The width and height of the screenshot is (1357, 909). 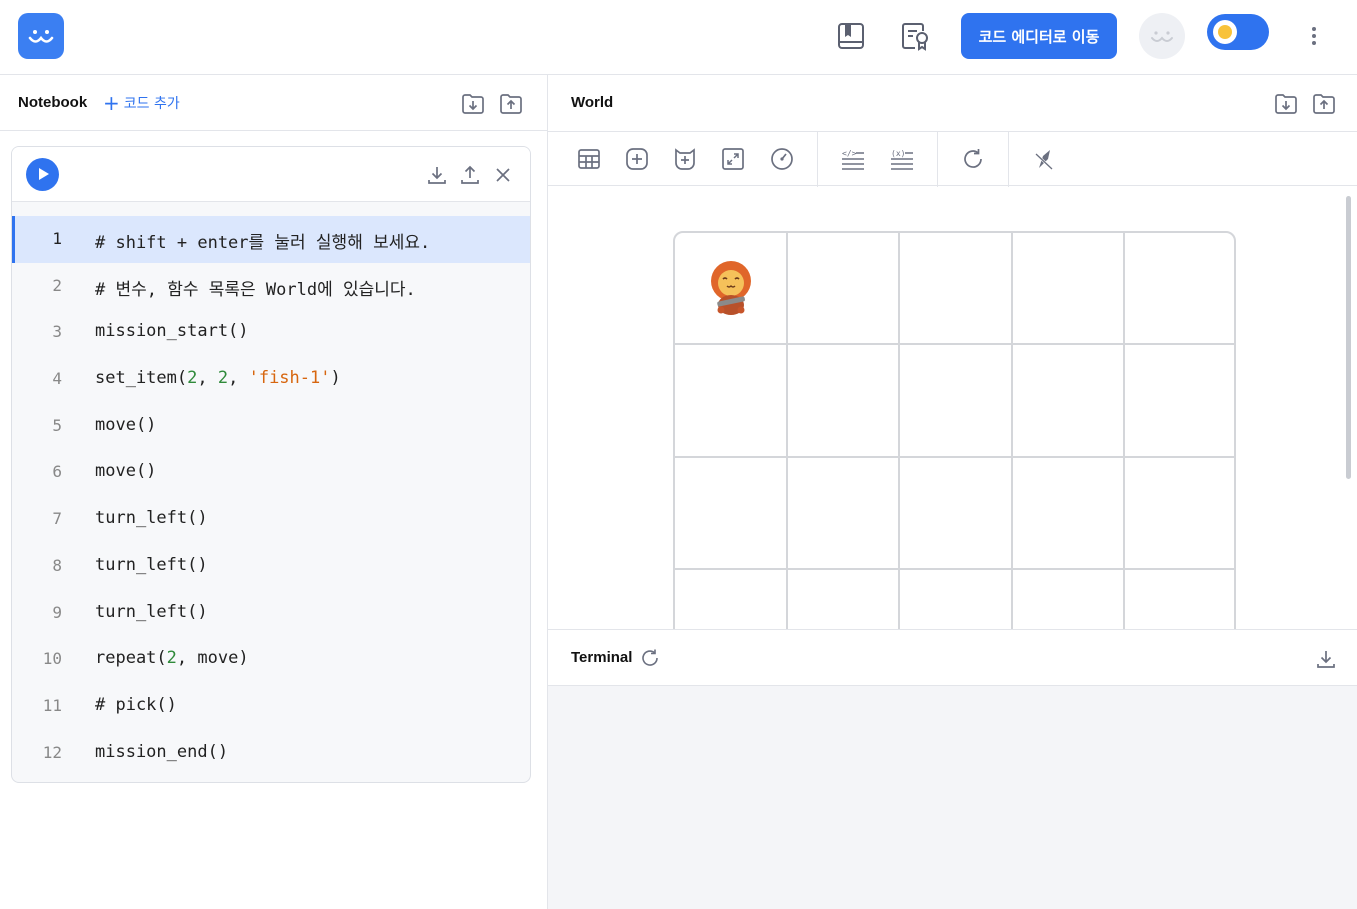 What do you see at coordinates (52, 659) in the screenshot?
I see `line-number: 10` at bounding box center [52, 659].